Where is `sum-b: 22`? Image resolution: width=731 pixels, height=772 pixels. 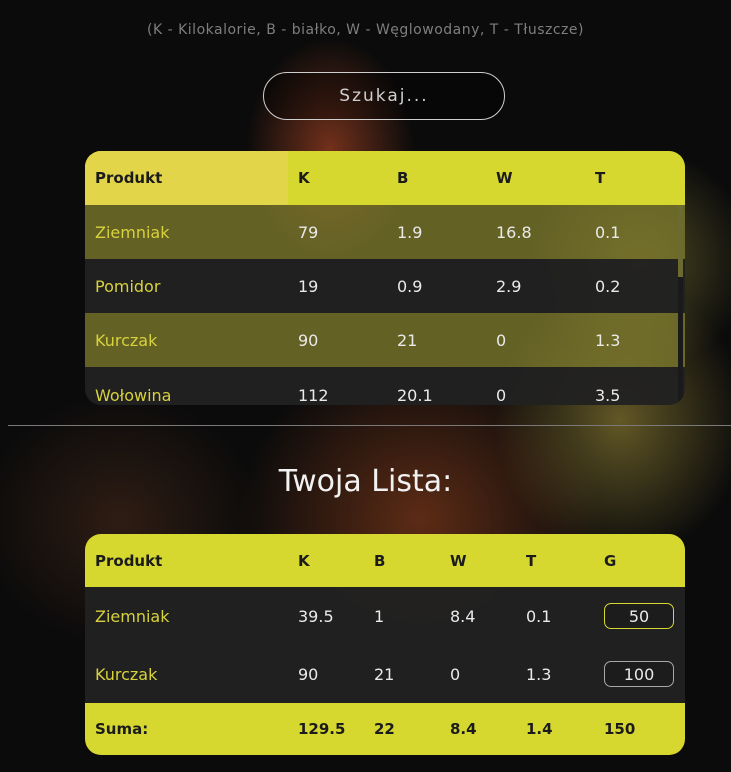 sum-b: 22 is located at coordinates (384, 729).